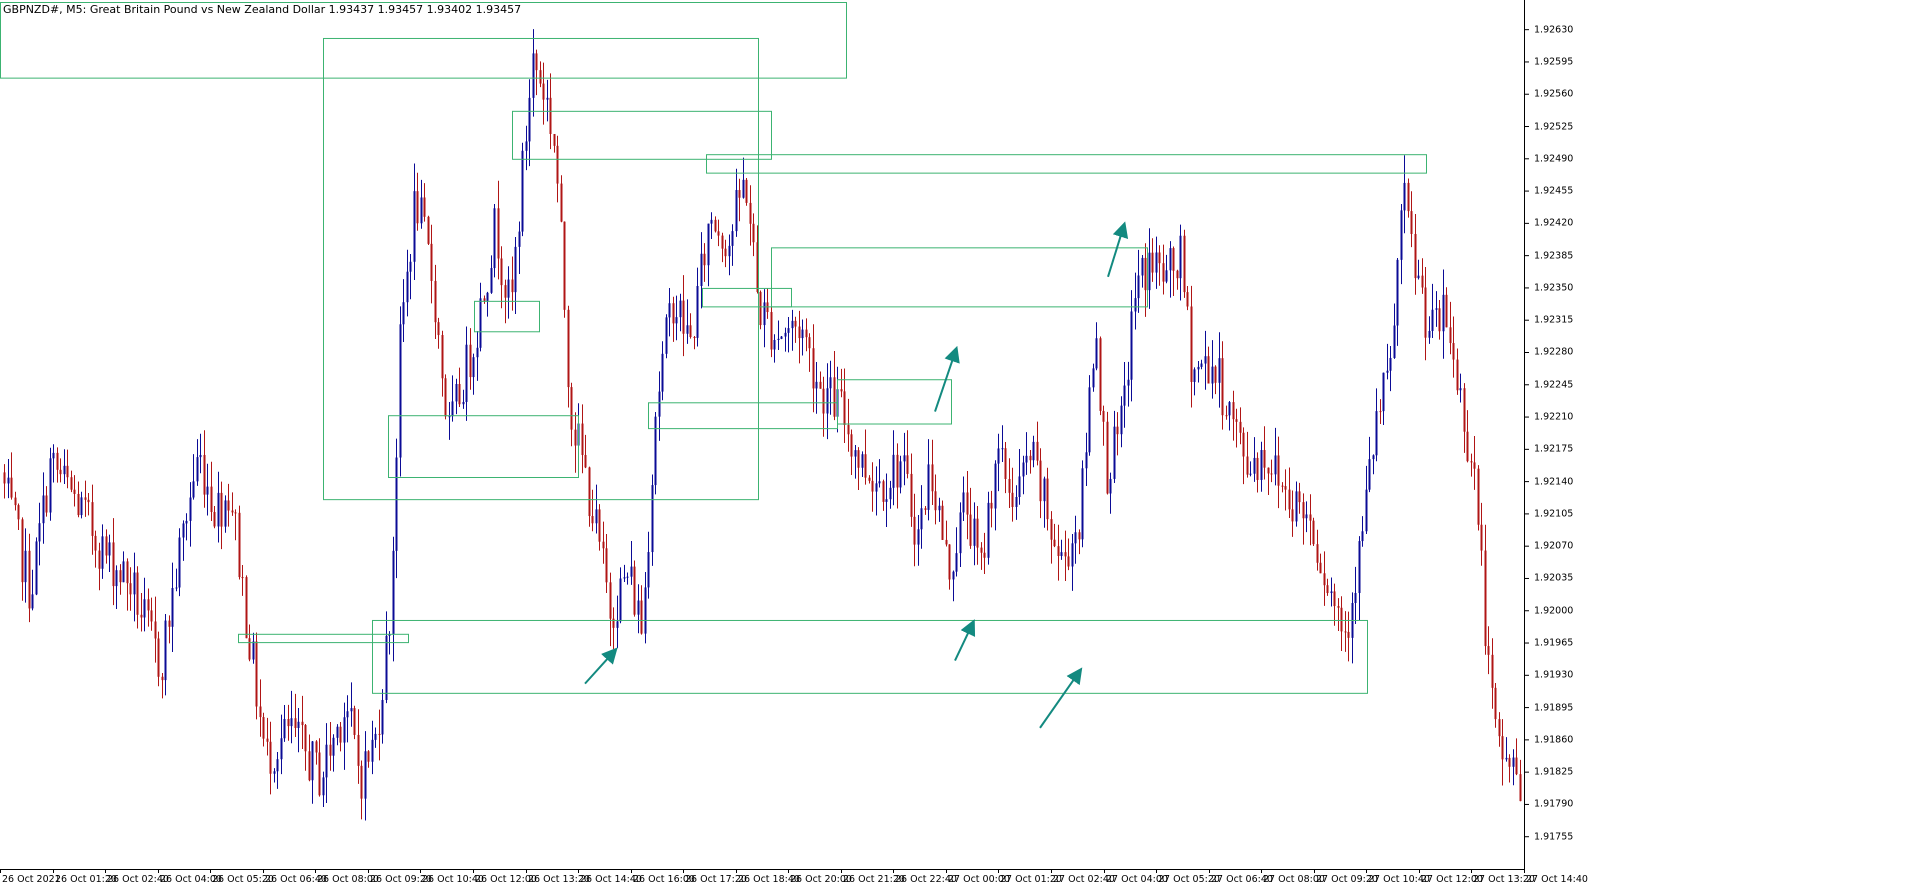  What do you see at coordinates (1554, 417) in the screenshot?
I see `y-tick-label: 1.92210` at bounding box center [1554, 417].